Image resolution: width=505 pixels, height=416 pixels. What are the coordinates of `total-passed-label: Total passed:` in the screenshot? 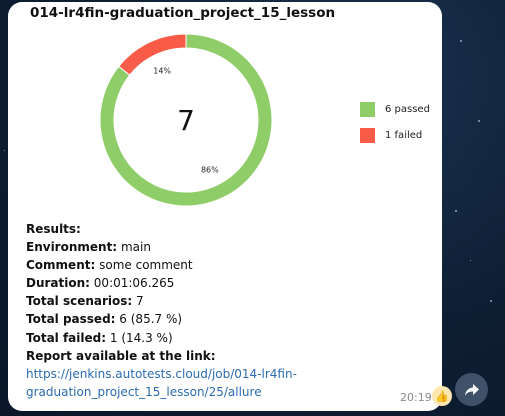 It's located at (71, 319).